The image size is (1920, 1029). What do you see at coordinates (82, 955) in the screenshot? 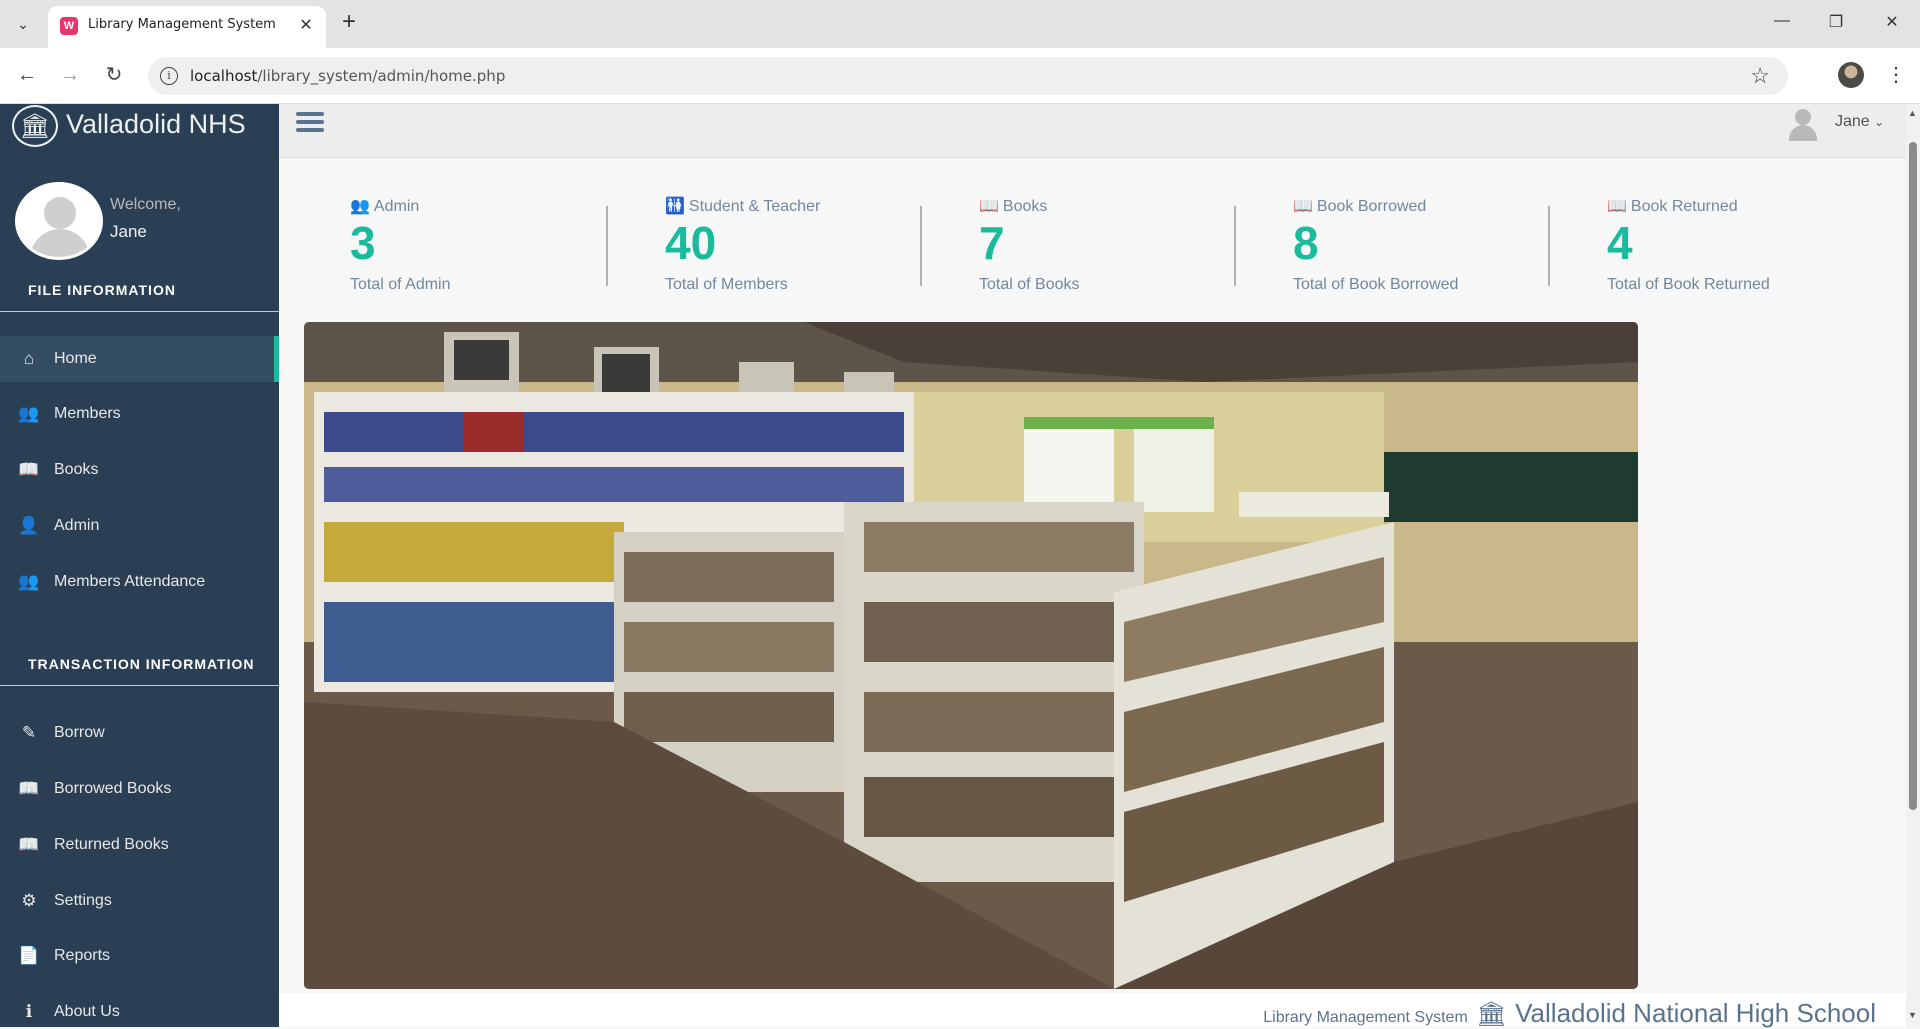
I see `sidebar-item-label: Reports` at bounding box center [82, 955].